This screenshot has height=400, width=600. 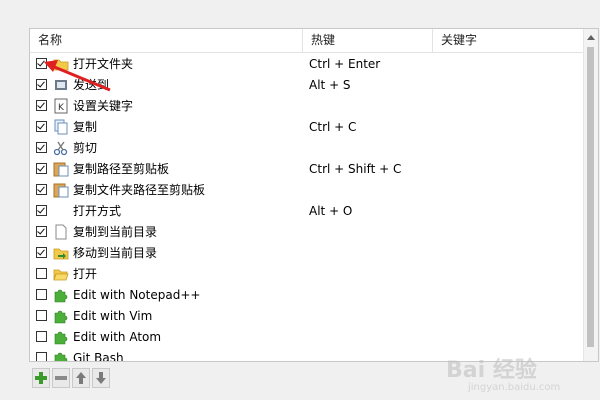 What do you see at coordinates (307, 337) in the screenshot?
I see `table-row: Edit with Atom` at bounding box center [307, 337].